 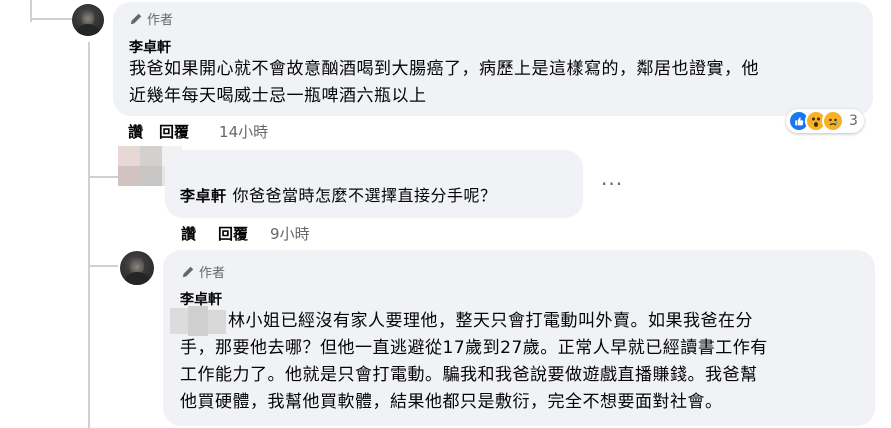 What do you see at coordinates (612, 184) in the screenshot?
I see `more-options-icon: ···` at bounding box center [612, 184].